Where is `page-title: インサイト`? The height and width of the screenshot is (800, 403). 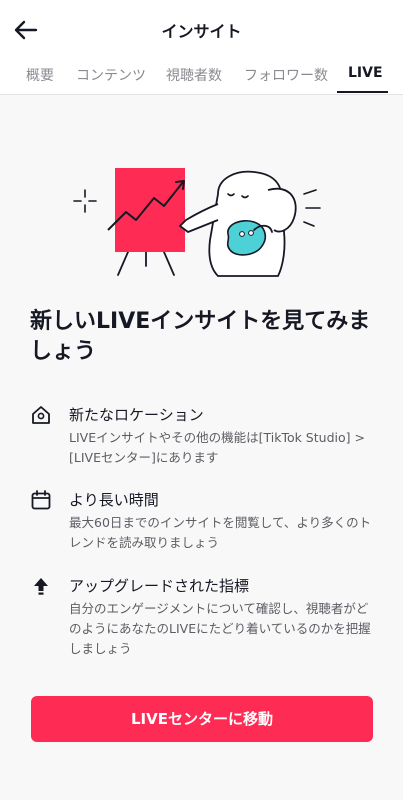
page-title: インサイト is located at coordinates (201, 31).